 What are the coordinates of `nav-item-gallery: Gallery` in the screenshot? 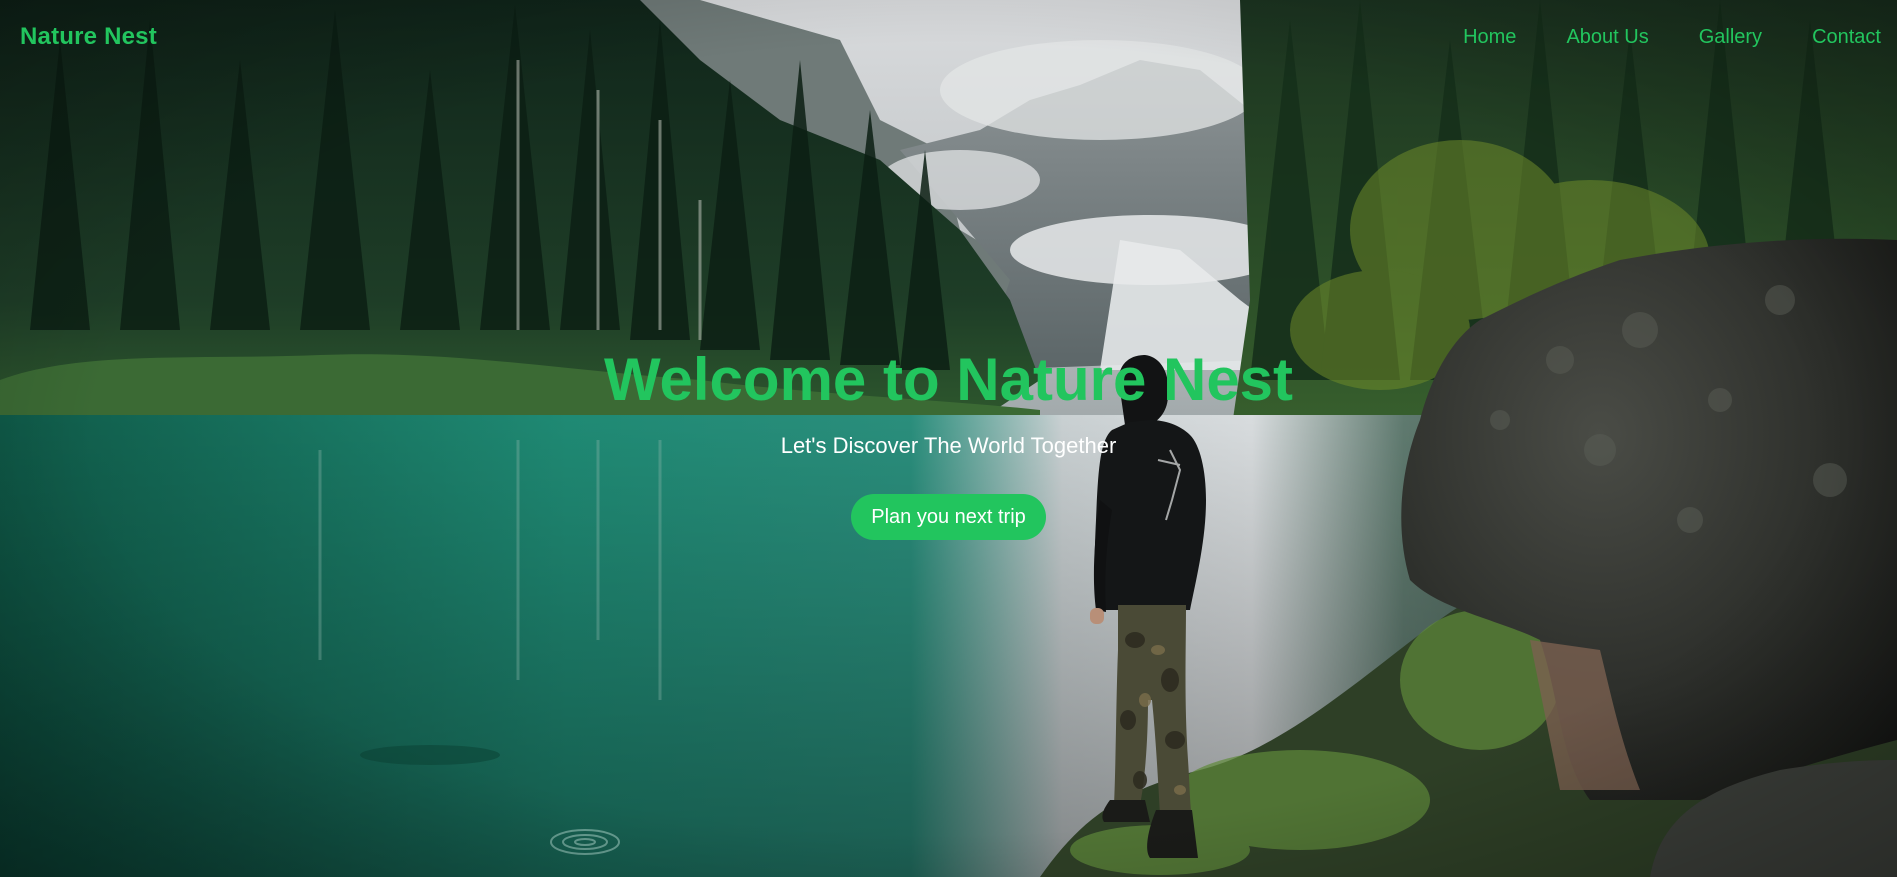 It's located at (1730, 37).